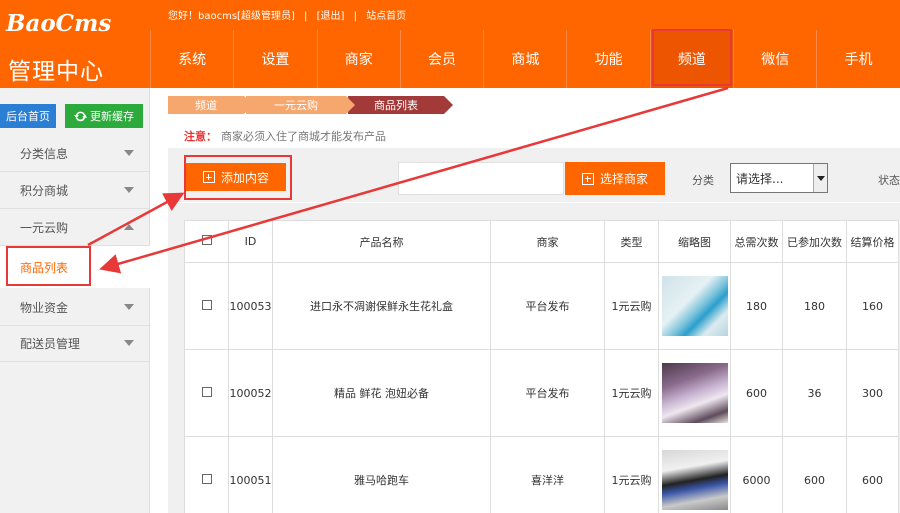  What do you see at coordinates (547, 474) in the screenshot?
I see `td-merchant: 喜洋洋` at bounding box center [547, 474].